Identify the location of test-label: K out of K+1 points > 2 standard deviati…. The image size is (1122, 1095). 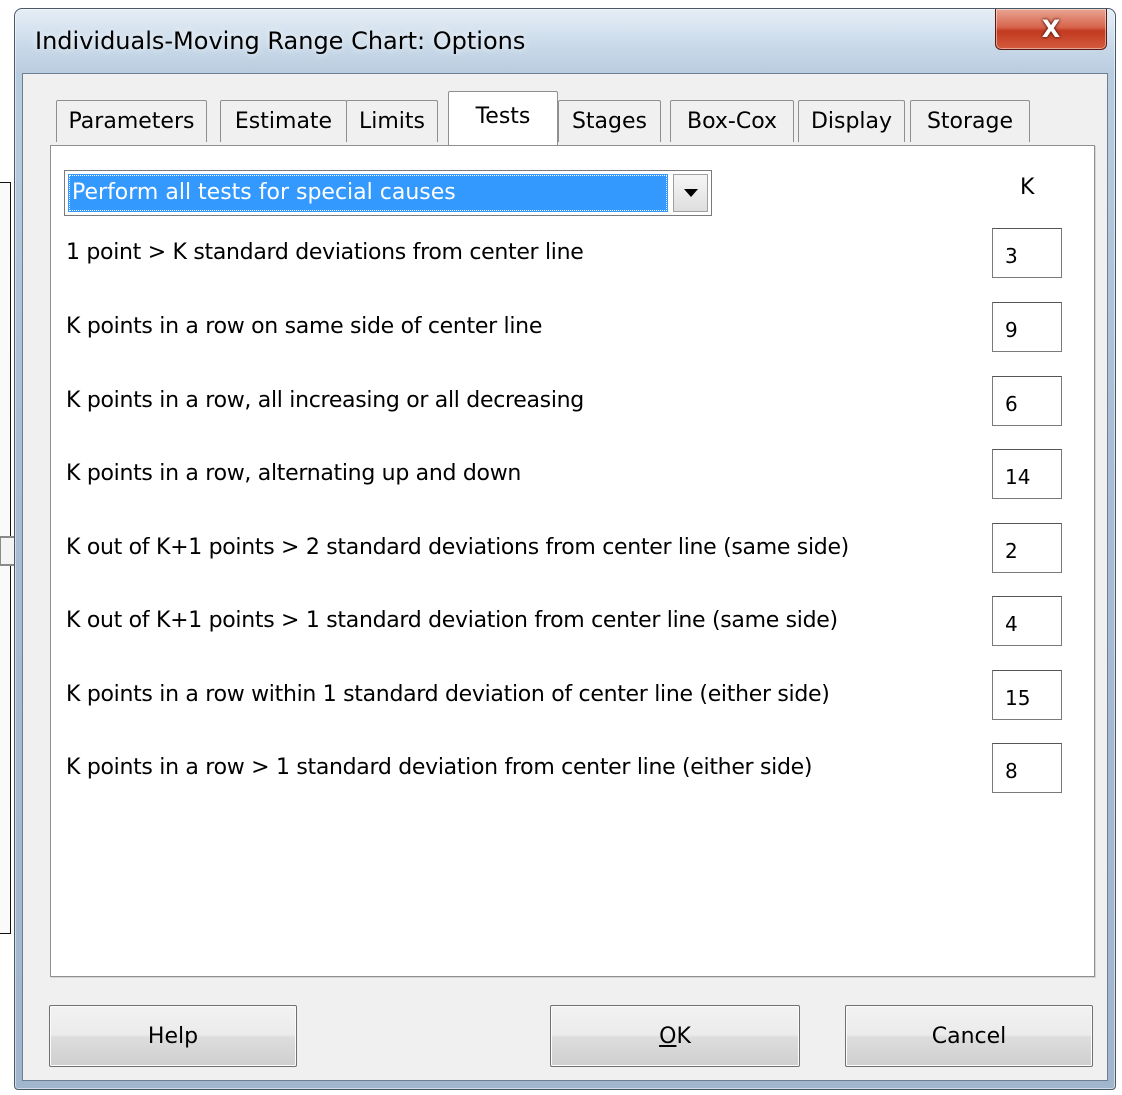
(457, 547).